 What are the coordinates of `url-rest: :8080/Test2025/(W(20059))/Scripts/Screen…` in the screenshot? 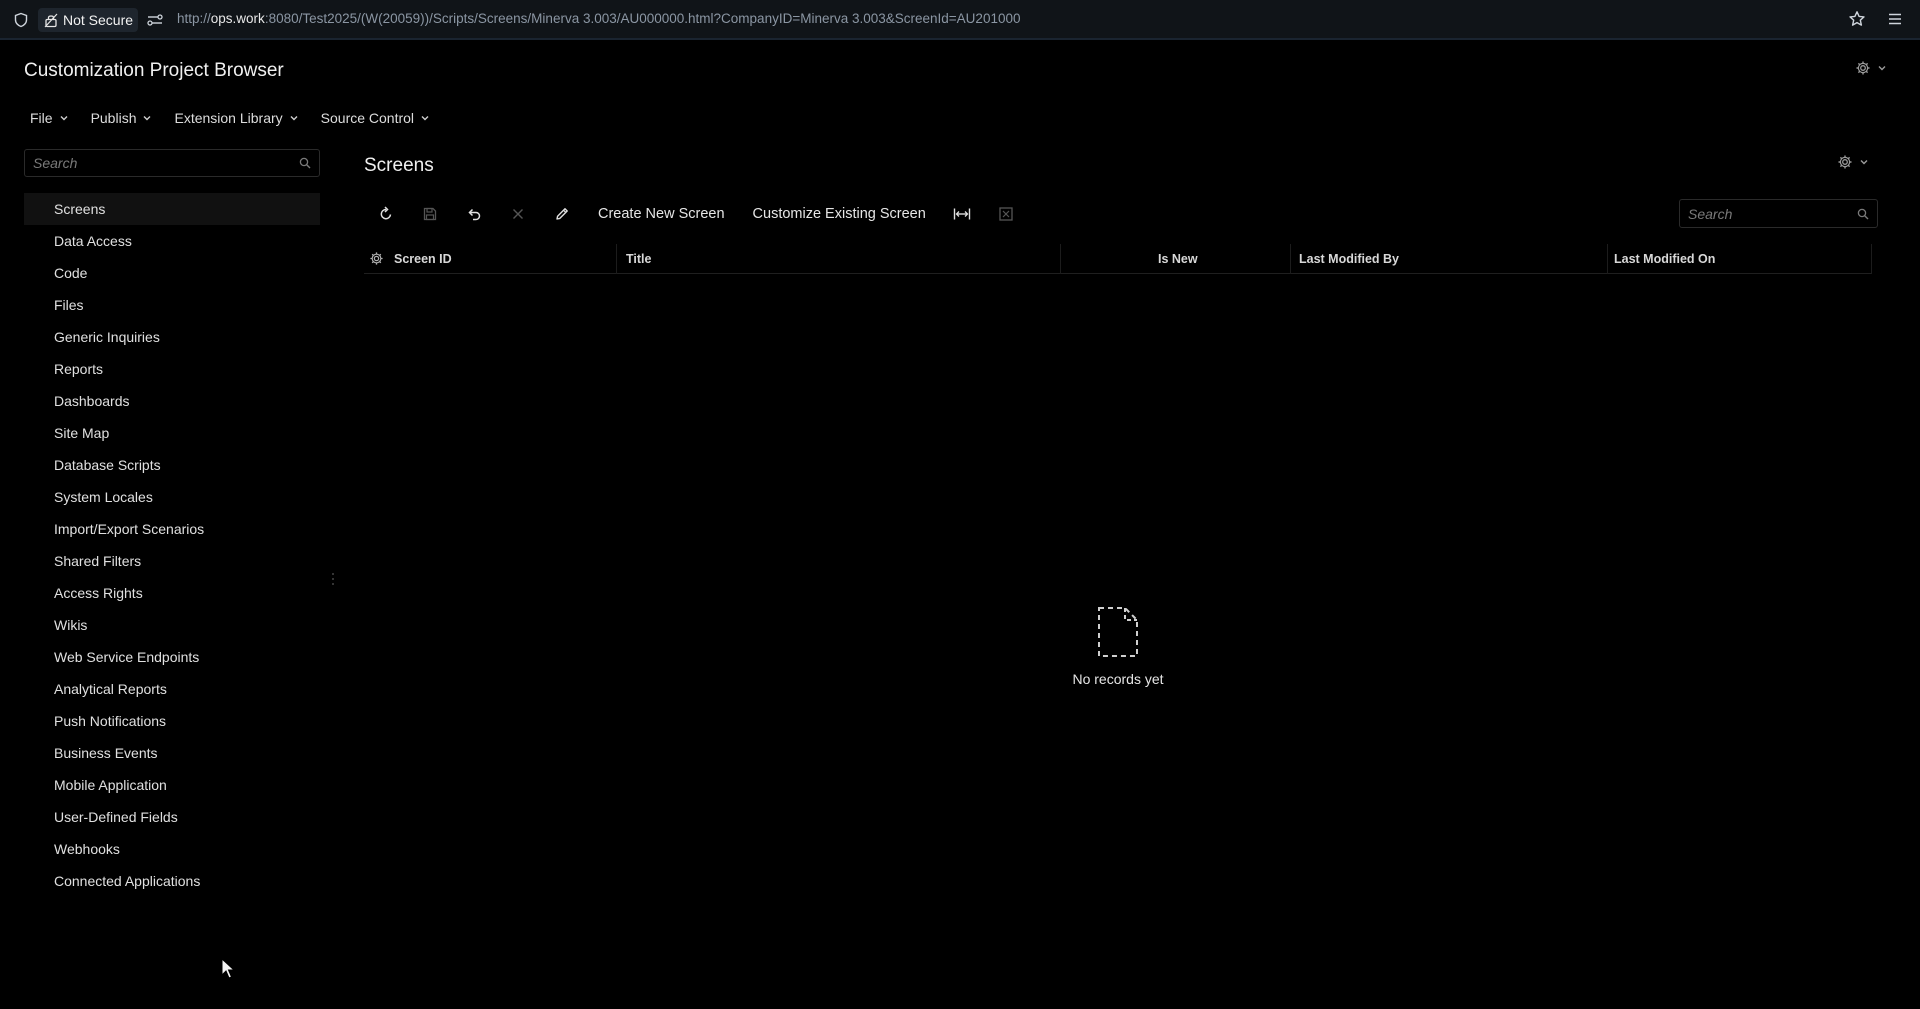 It's located at (642, 18).